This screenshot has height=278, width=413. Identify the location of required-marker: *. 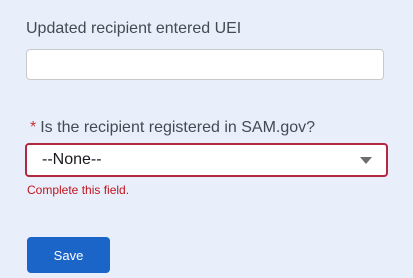
(33, 127).